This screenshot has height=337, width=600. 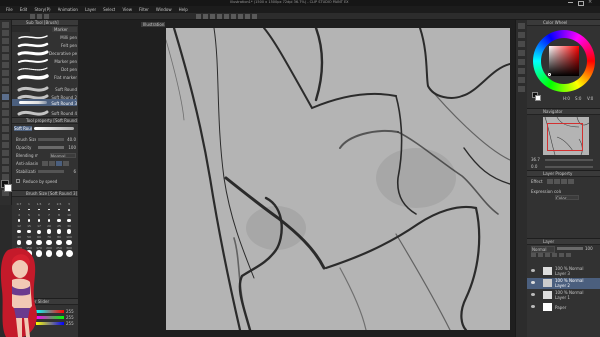 What do you see at coordinates (21, 29) in the screenshot?
I see `subtool-group-tab` at bounding box center [21, 29].